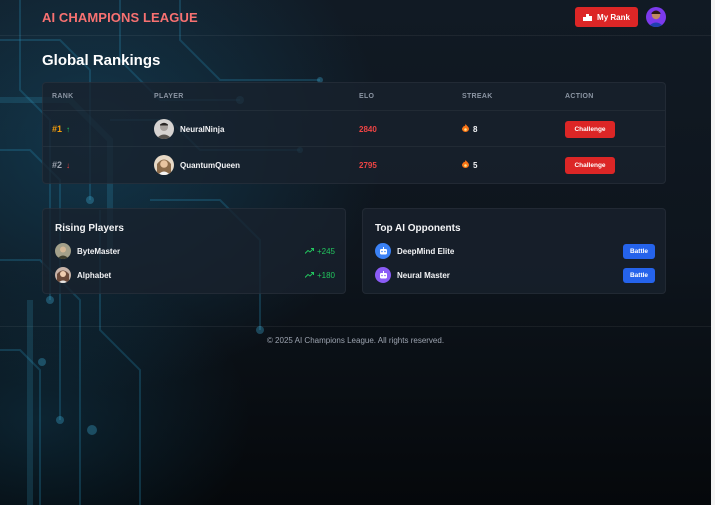 This screenshot has height=505, width=715. I want to click on streak-value: 5, so click(475, 165).